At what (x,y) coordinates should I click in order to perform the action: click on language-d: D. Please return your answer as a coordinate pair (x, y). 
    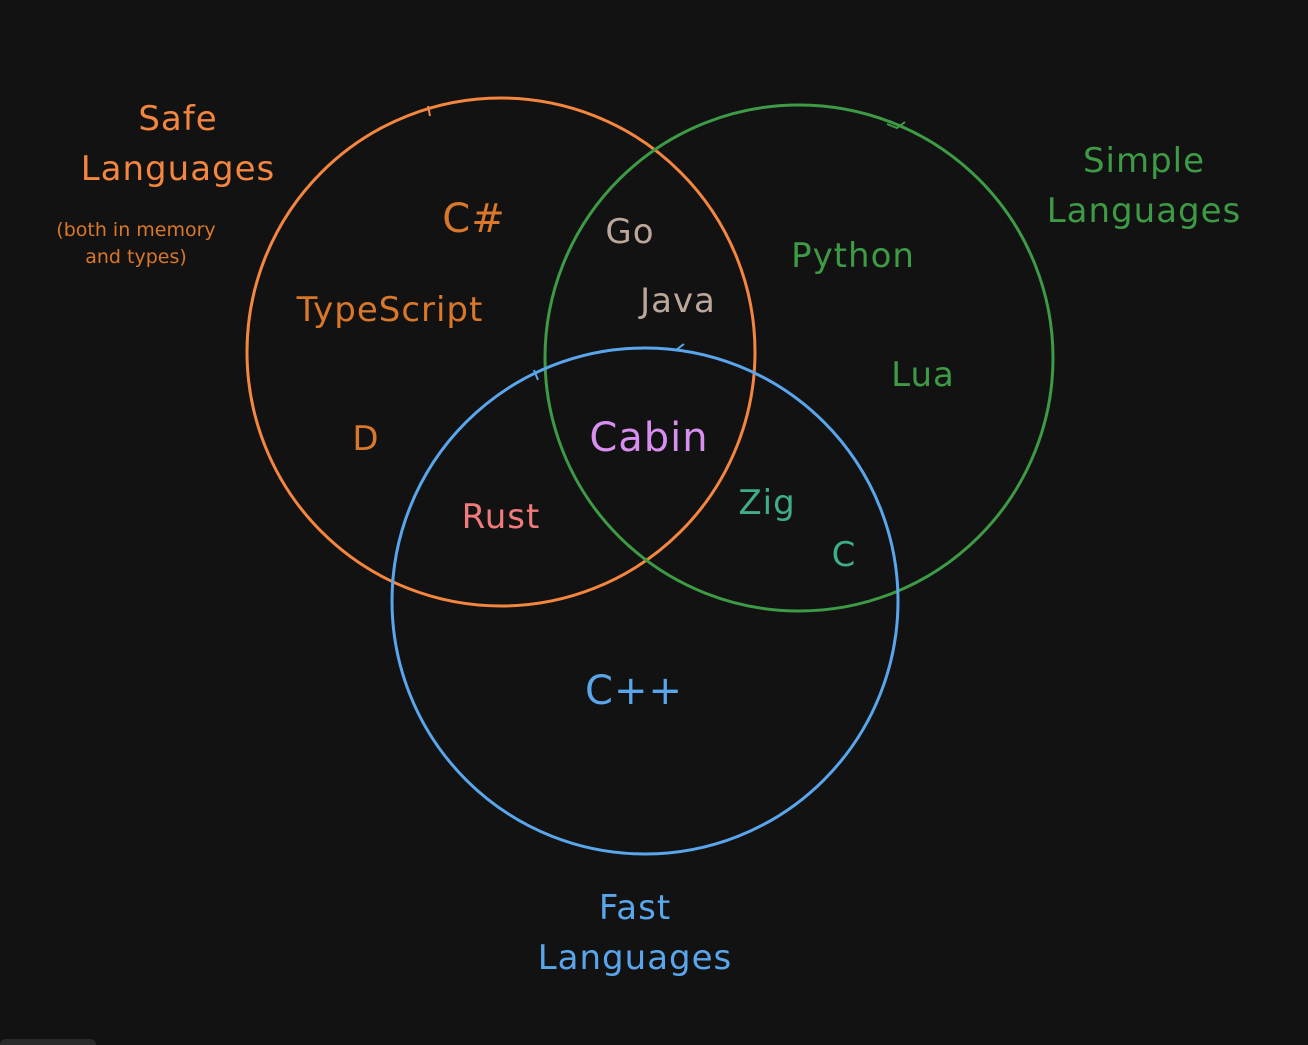
    Looking at the image, I should click on (365, 439).